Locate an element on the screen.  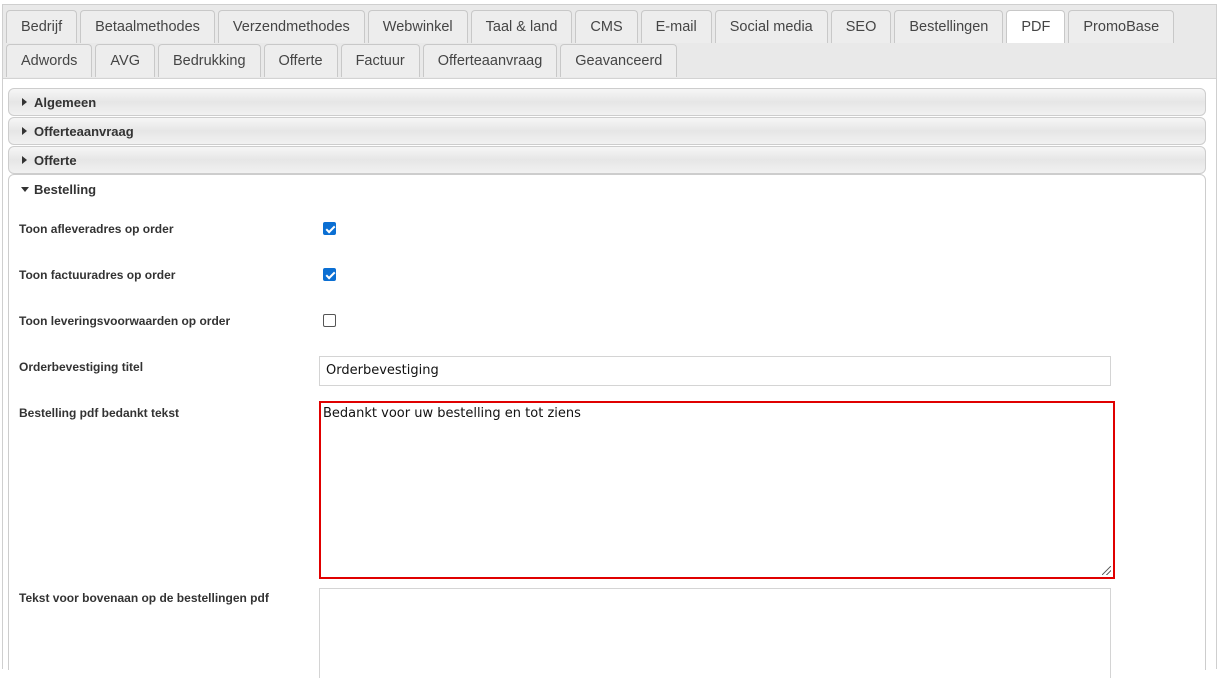
resize-handle-icon is located at coordinates (1106, 570).